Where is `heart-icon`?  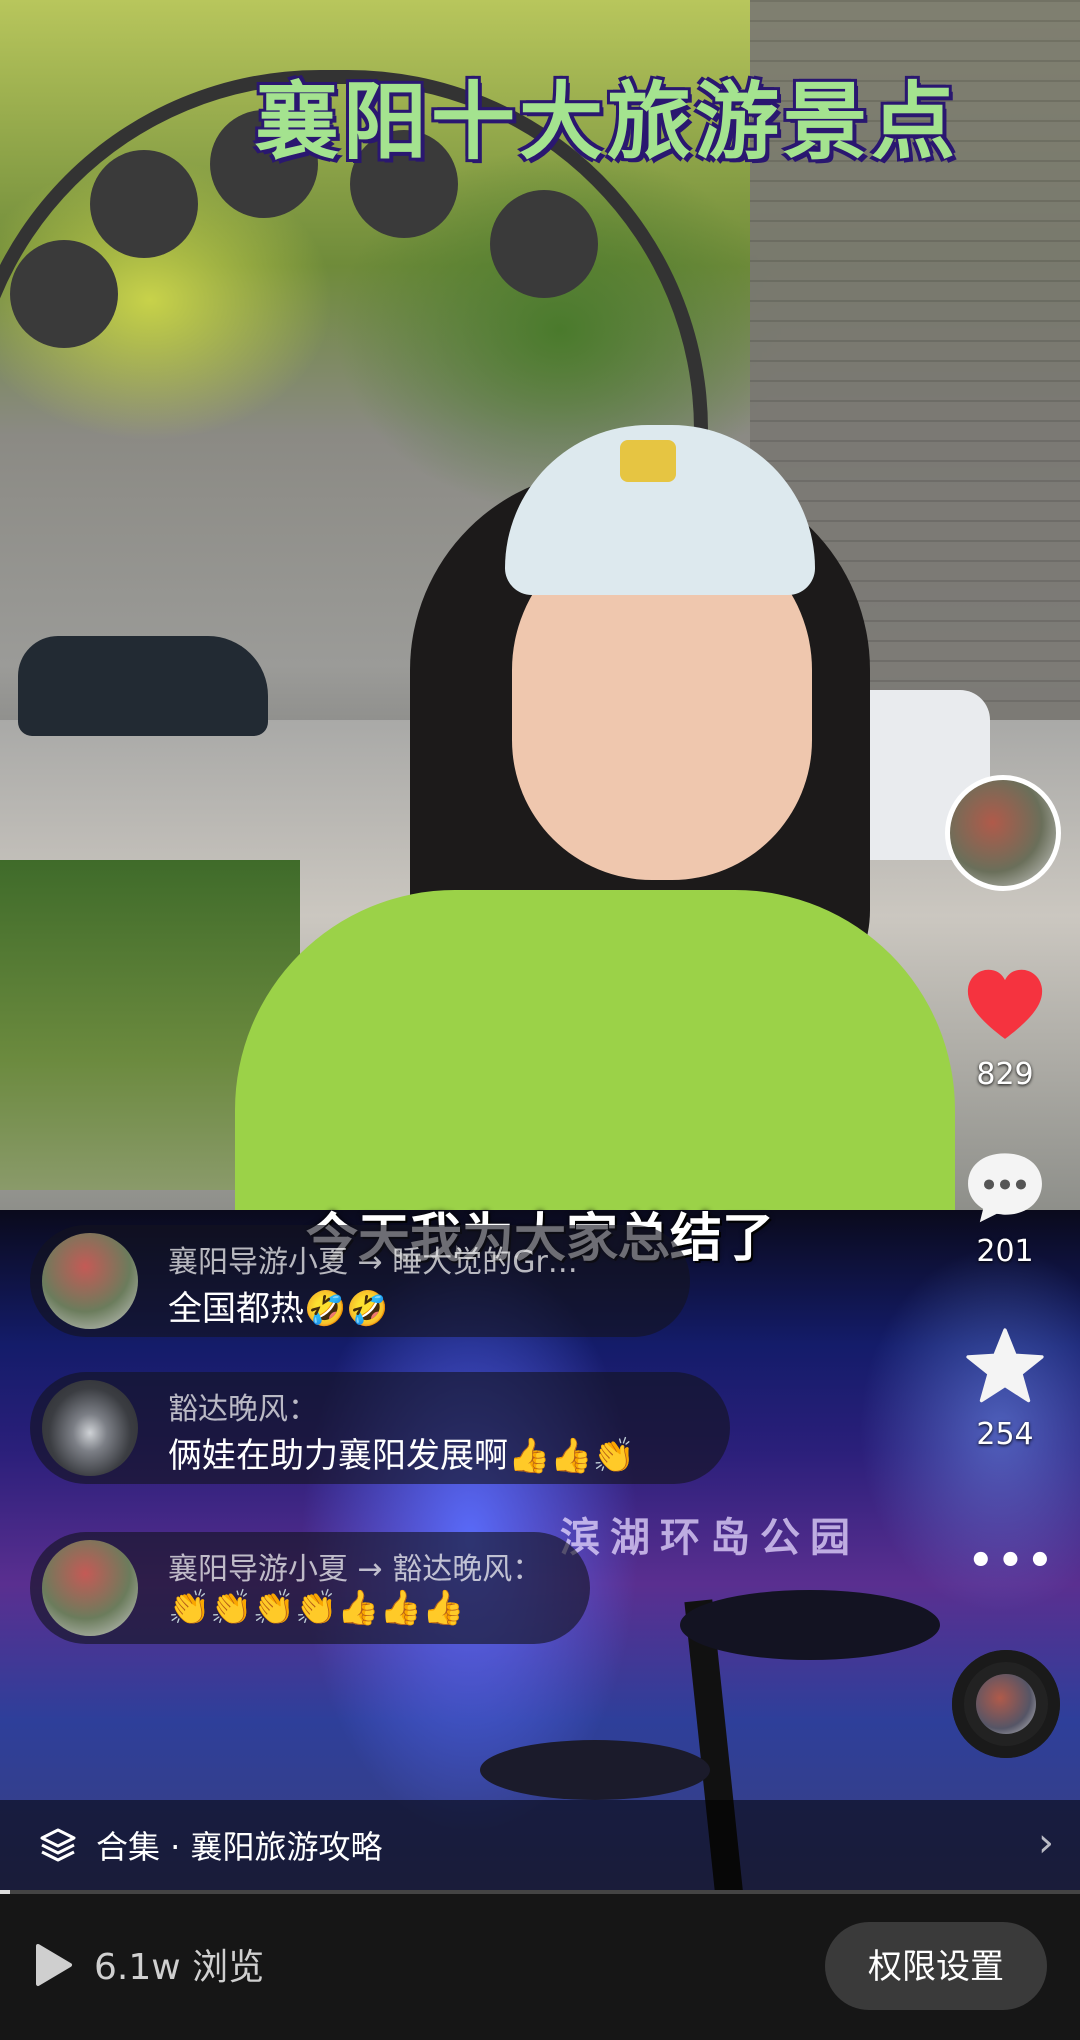 heart-icon is located at coordinates (1005, 1004).